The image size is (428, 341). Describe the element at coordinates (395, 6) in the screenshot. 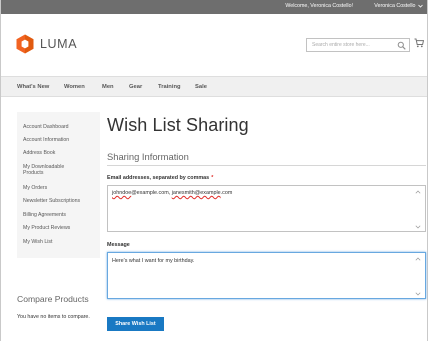

I see `account-name: Veronica Costello` at that location.